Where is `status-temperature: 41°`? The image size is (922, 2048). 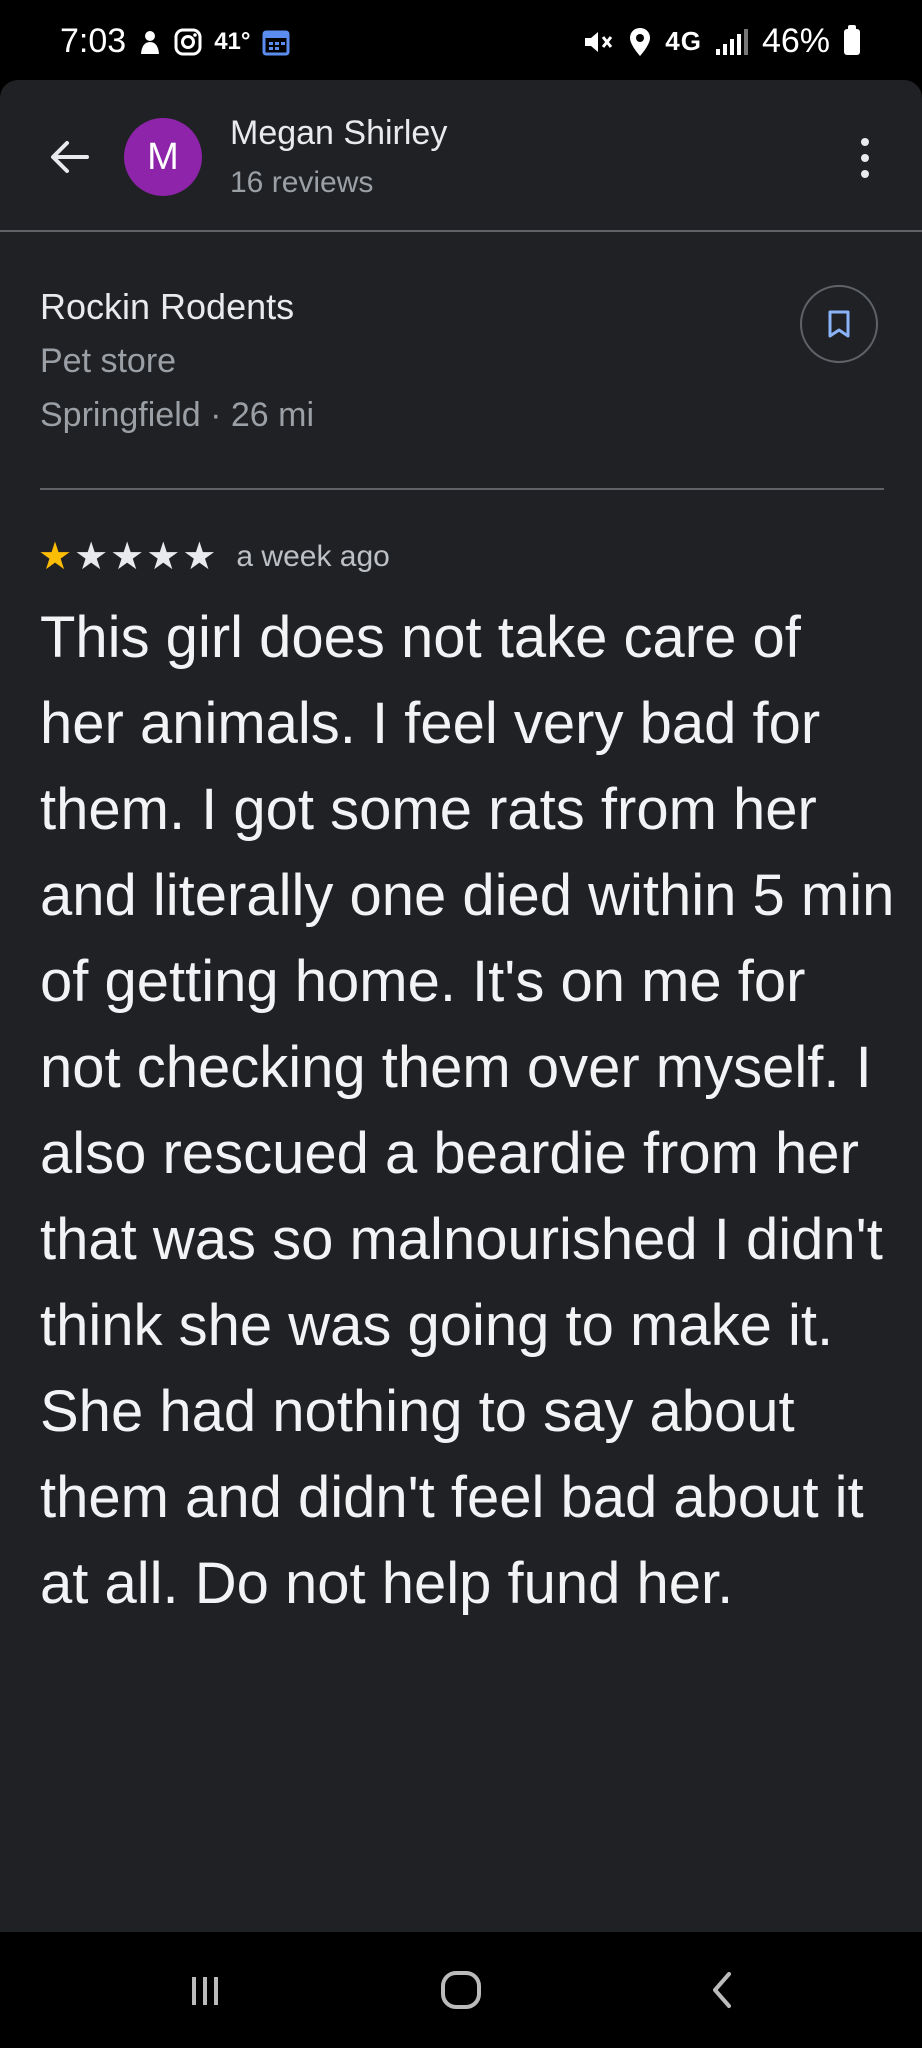
status-temperature: 41° is located at coordinates (232, 41).